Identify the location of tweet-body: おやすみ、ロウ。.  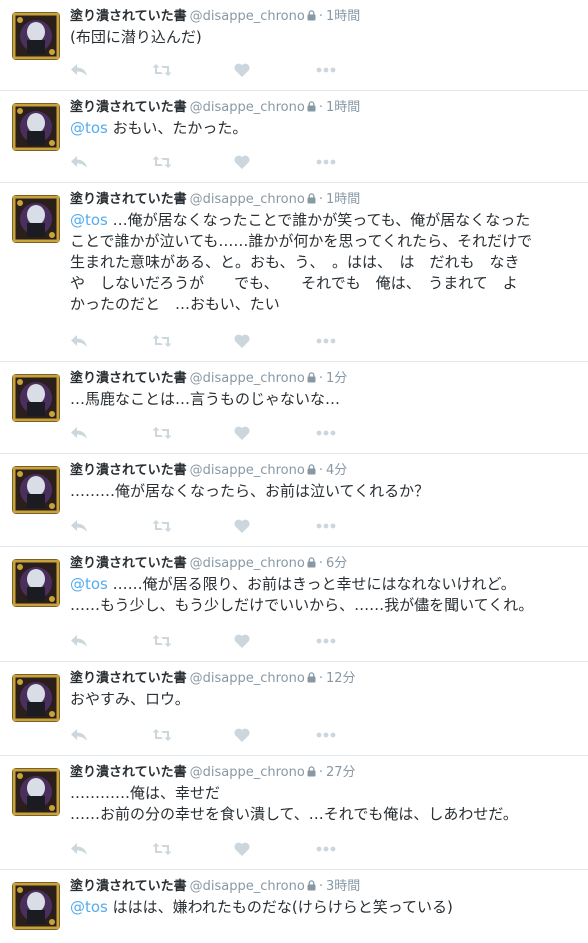
(130, 699).